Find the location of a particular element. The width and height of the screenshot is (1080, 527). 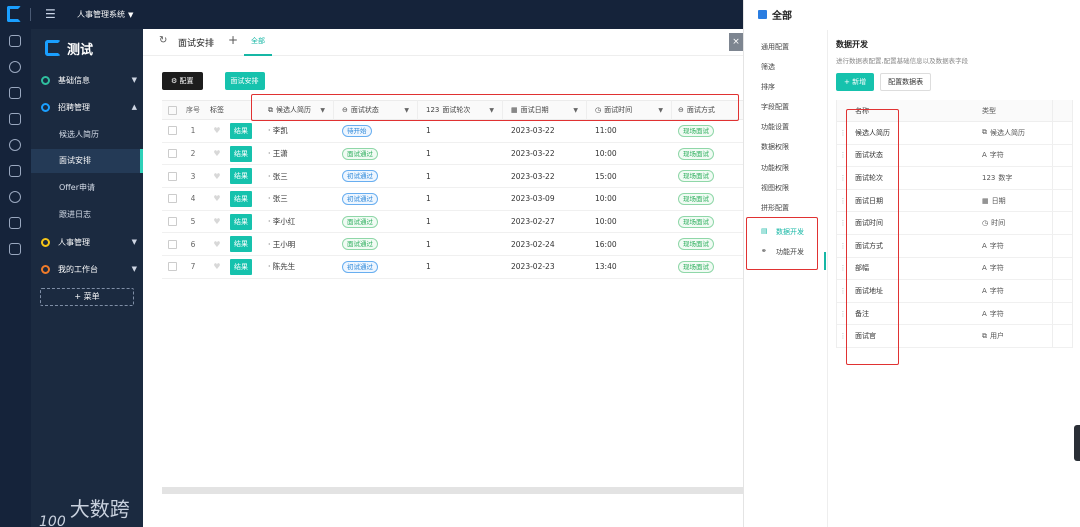

chevron-down-icon: ▼ is located at coordinates (134, 242).